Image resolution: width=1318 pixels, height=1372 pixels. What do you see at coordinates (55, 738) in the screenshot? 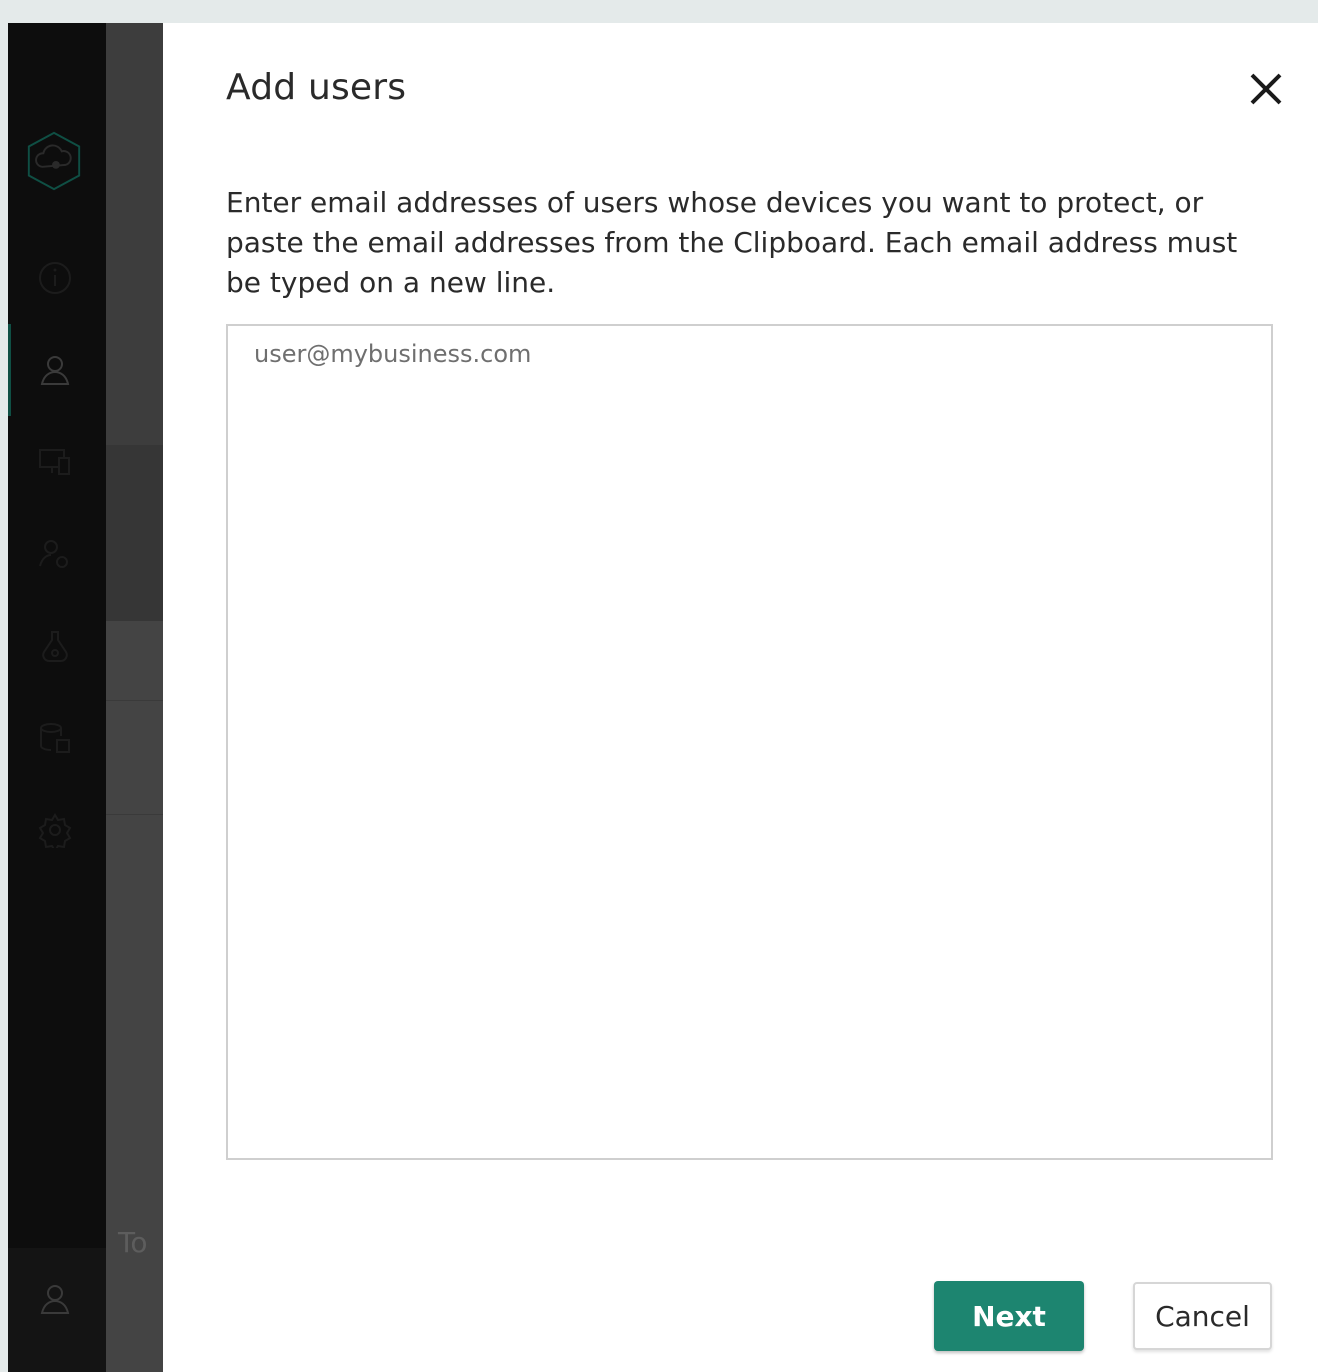
I see `database-icon` at bounding box center [55, 738].